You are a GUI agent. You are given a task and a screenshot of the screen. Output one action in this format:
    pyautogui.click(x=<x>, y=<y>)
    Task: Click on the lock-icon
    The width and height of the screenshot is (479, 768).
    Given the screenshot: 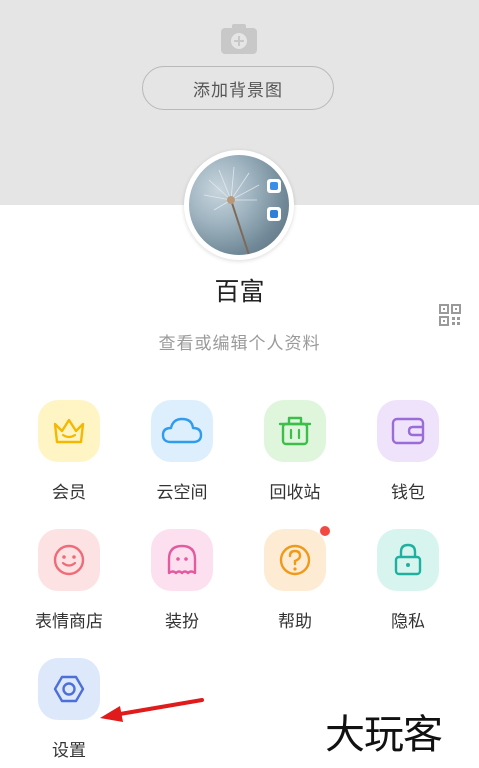 What is the action you would take?
    pyautogui.click(x=408, y=559)
    